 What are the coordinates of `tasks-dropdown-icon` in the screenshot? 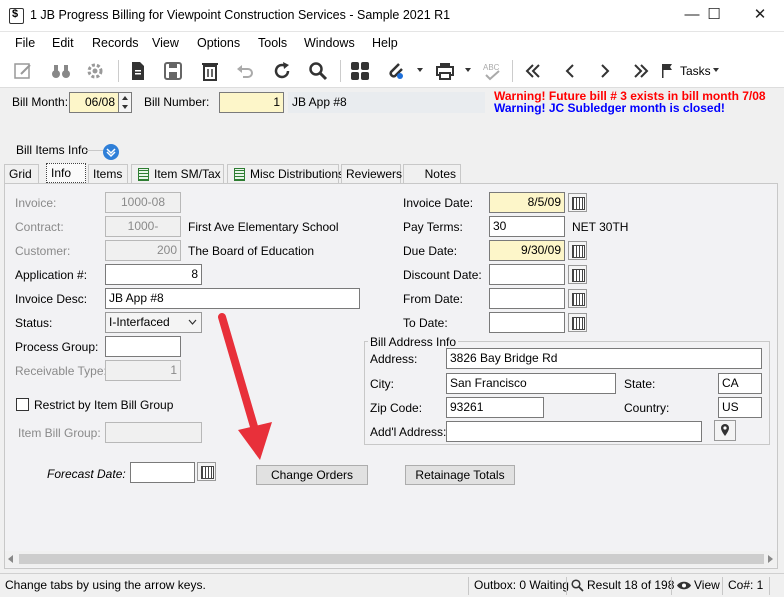 It's located at (716, 70).